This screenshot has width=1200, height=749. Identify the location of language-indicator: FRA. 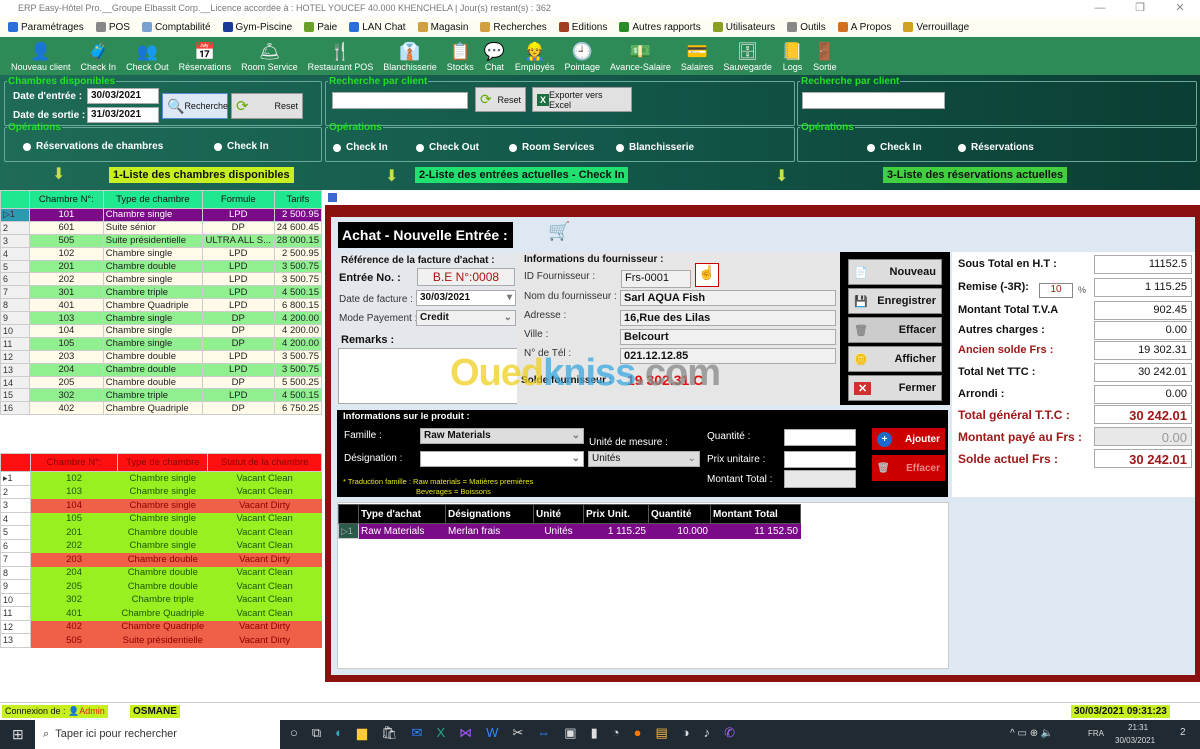
(1096, 733).